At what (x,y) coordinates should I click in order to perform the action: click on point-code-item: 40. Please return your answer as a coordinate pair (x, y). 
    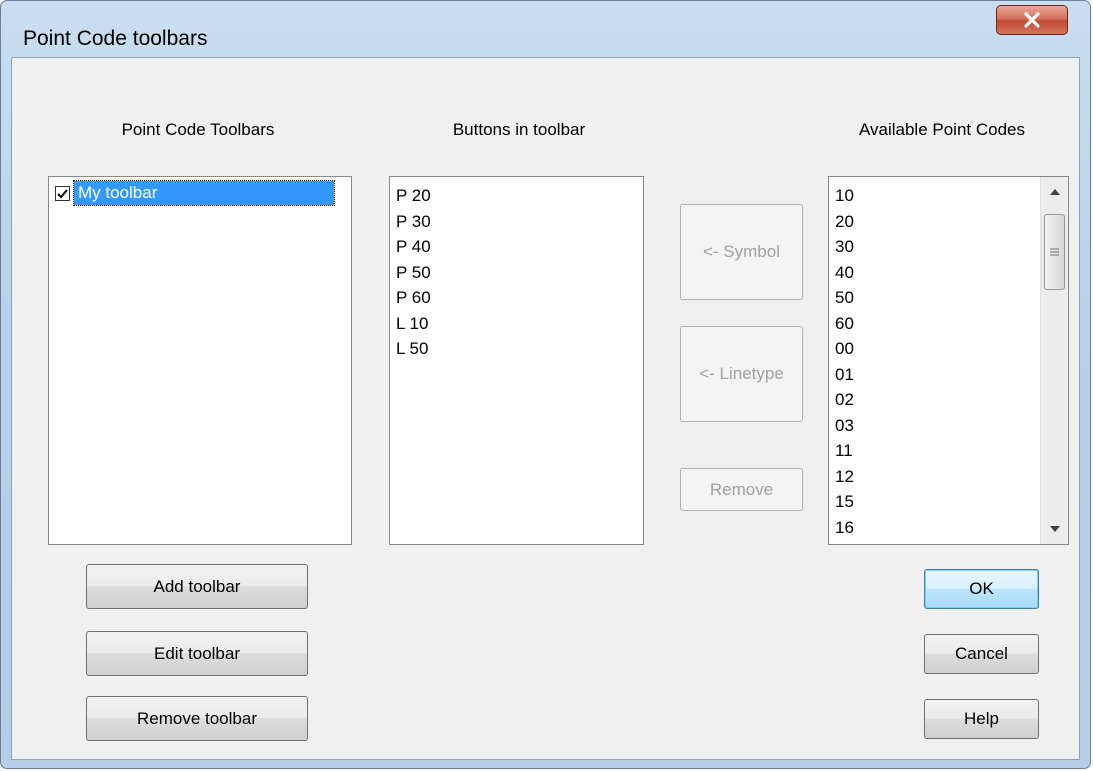
    Looking at the image, I should click on (948, 273).